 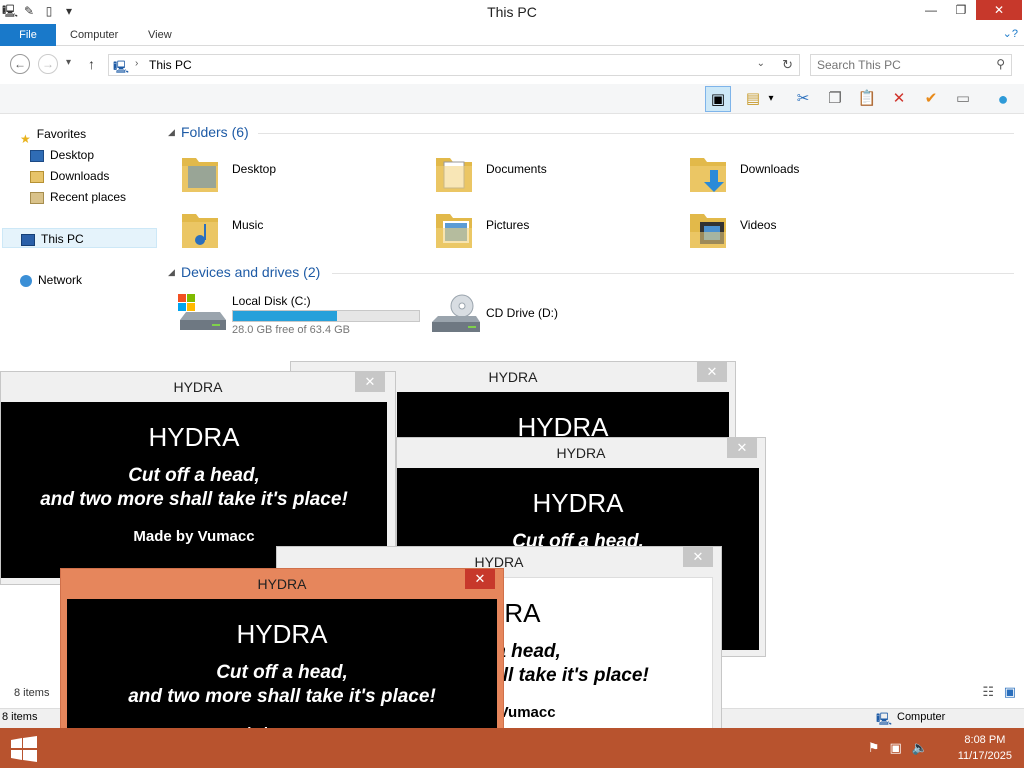 What do you see at coordinates (78, 197) in the screenshot?
I see `nav-recent-places: Recent places` at bounding box center [78, 197].